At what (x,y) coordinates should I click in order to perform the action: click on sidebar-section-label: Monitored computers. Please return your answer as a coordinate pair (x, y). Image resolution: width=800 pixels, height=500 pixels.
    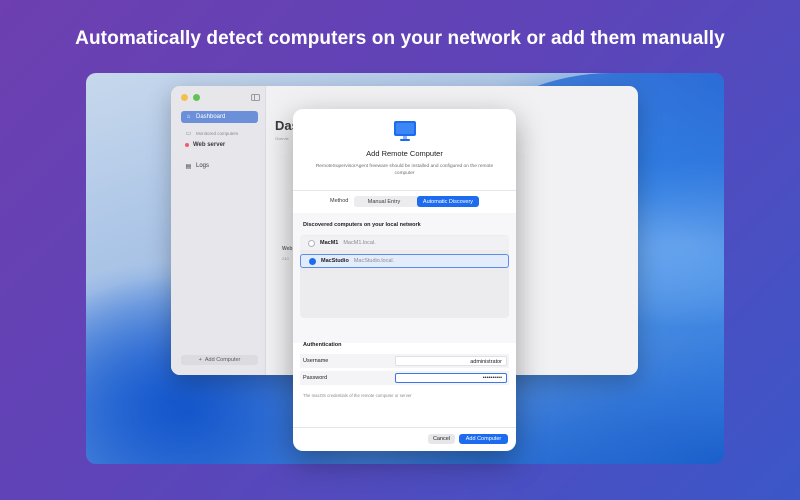
    Looking at the image, I should click on (217, 133).